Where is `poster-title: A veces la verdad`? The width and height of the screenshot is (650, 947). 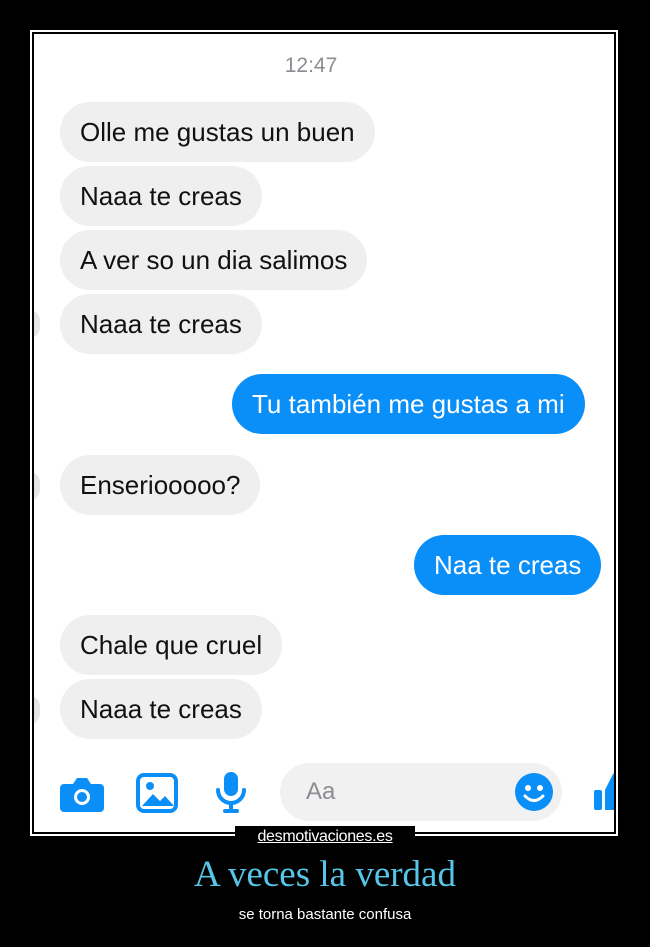 poster-title: A veces la verdad is located at coordinates (325, 874).